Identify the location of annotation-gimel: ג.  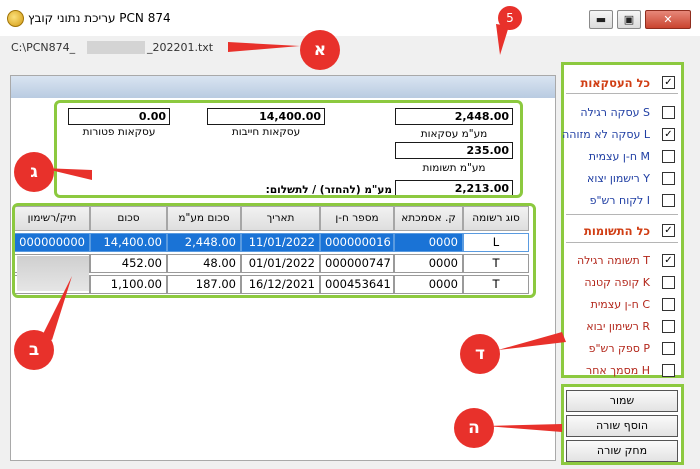
(34, 172).